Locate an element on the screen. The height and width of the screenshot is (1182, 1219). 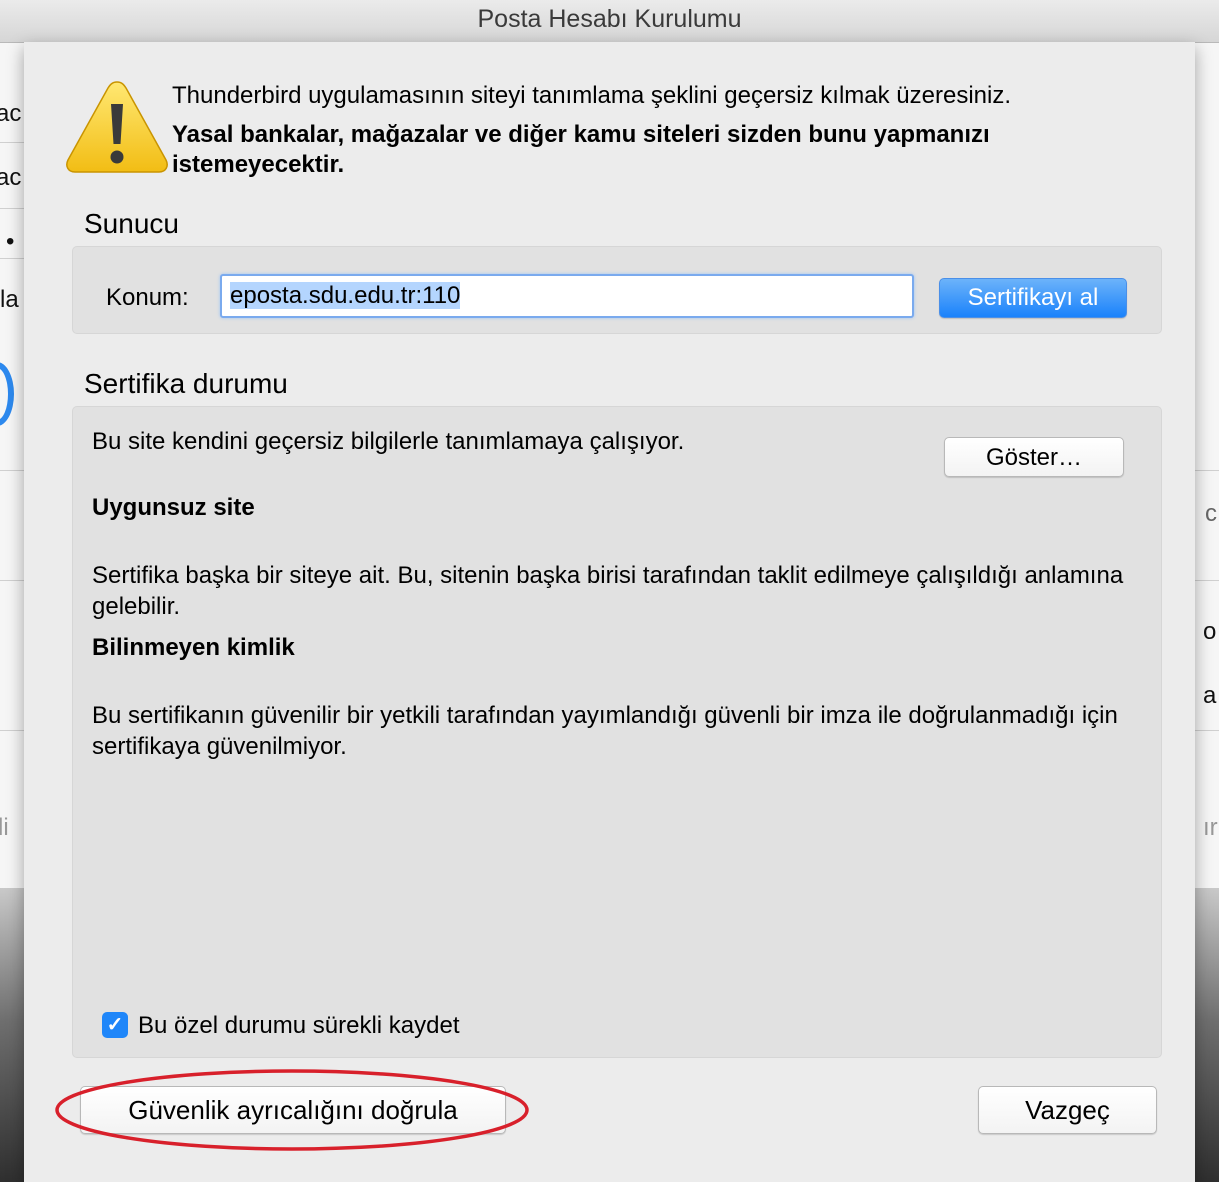
certificate-section-title: Sertifika durumu is located at coordinates (186, 383).